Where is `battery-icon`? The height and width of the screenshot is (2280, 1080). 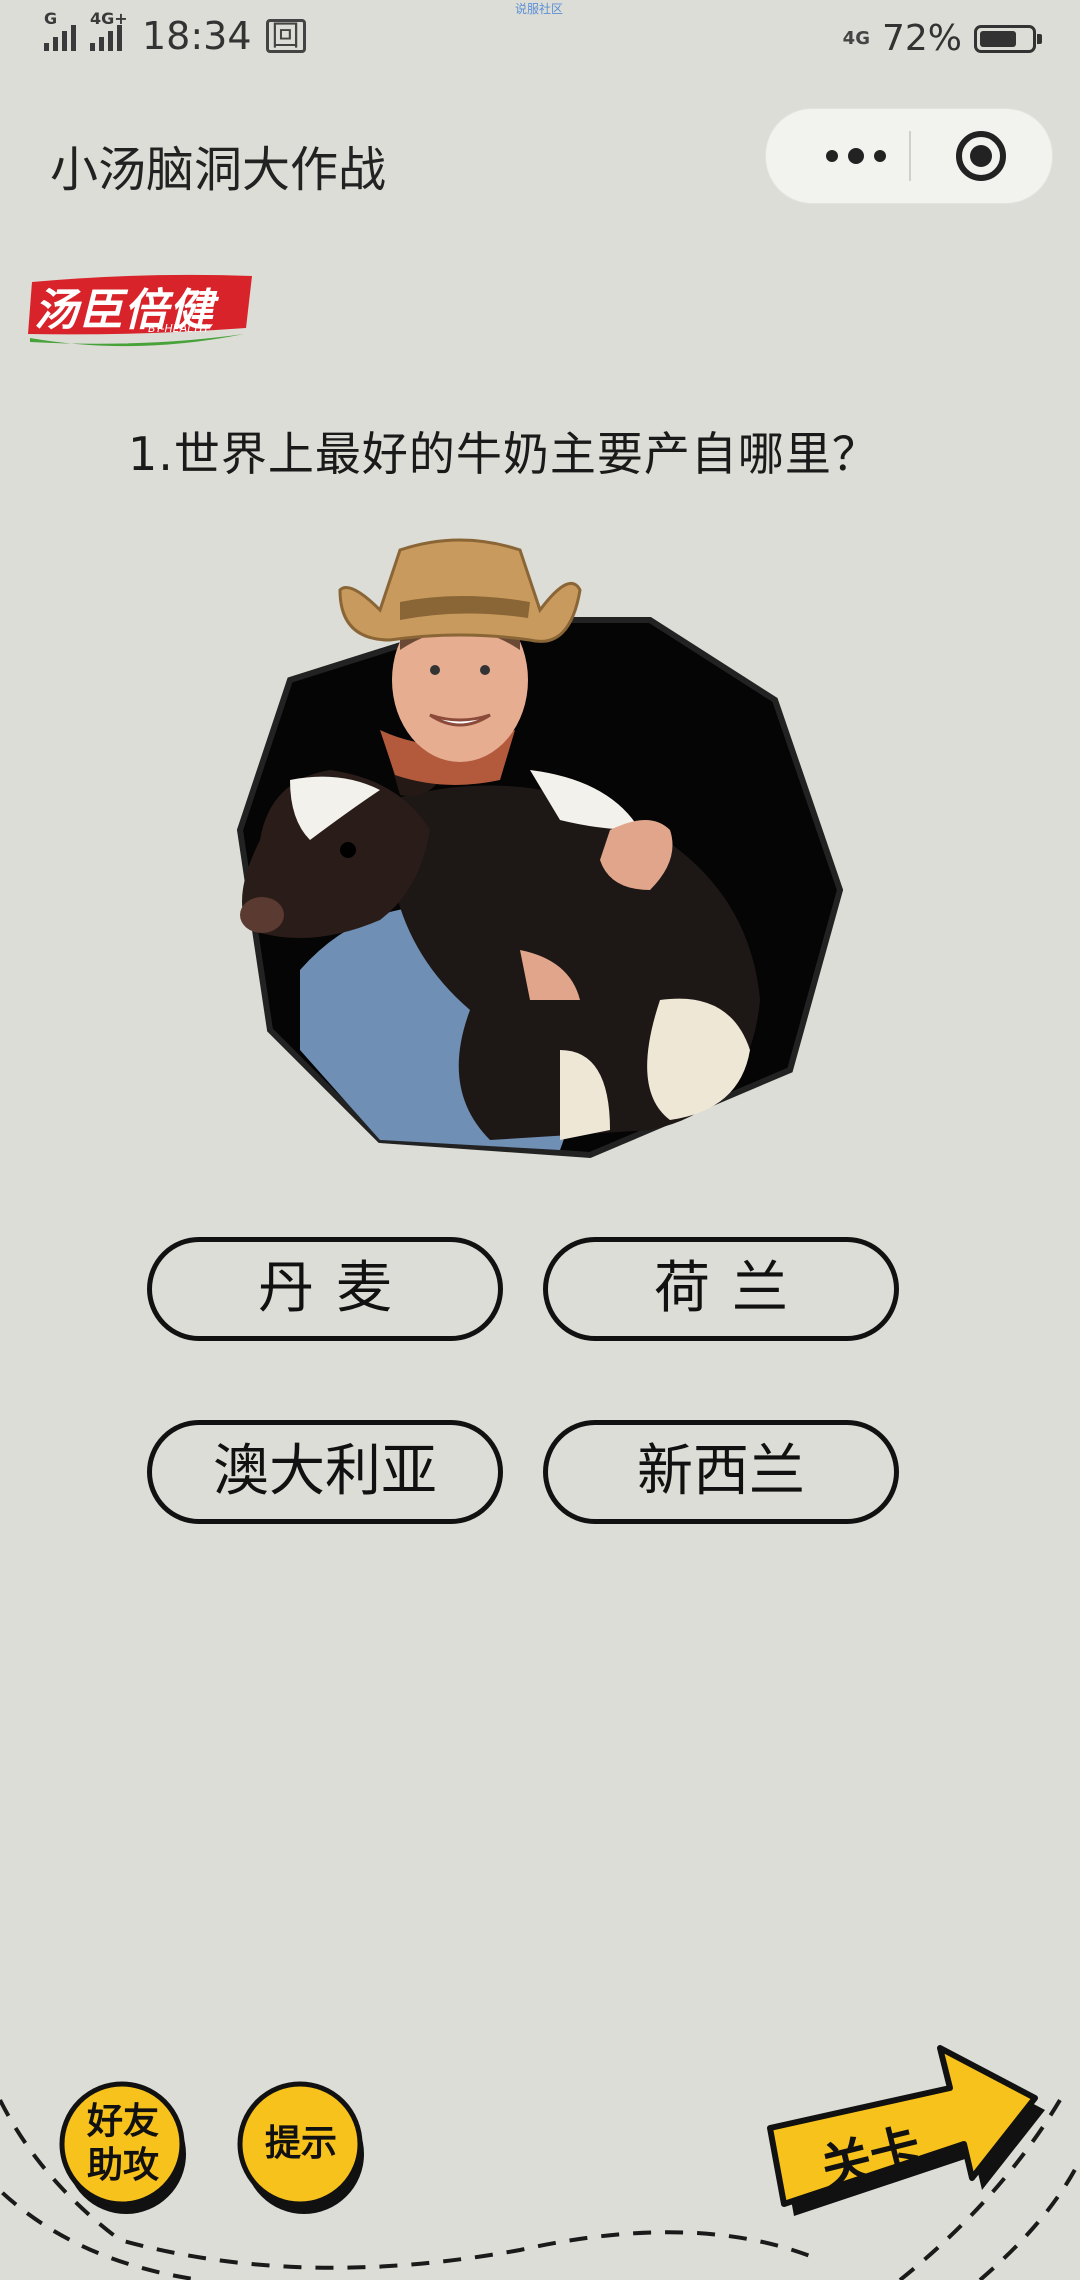 battery-icon is located at coordinates (1008, 38).